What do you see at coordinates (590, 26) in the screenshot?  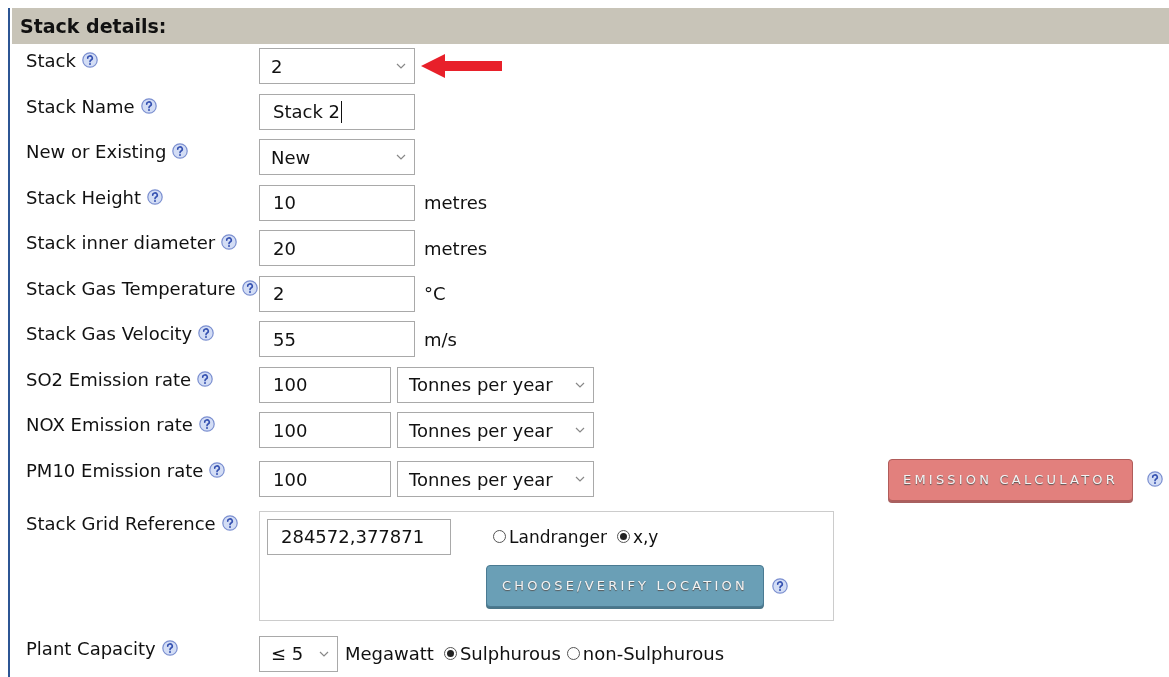 I see `section-header: Stack details:` at bounding box center [590, 26].